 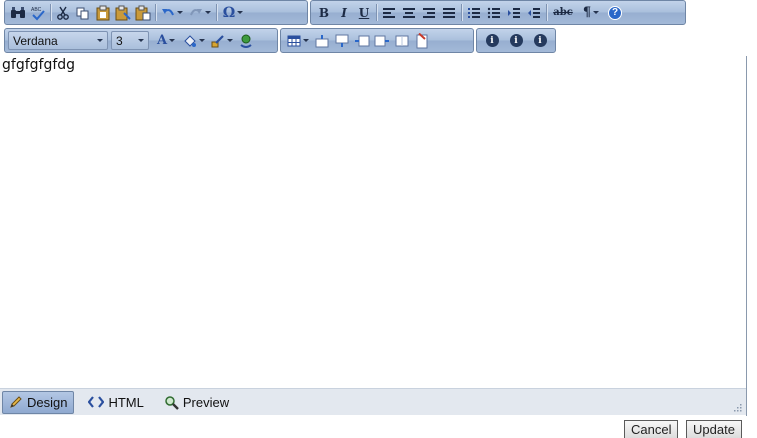 I want to click on paste-text-icon, so click(x=143, y=12).